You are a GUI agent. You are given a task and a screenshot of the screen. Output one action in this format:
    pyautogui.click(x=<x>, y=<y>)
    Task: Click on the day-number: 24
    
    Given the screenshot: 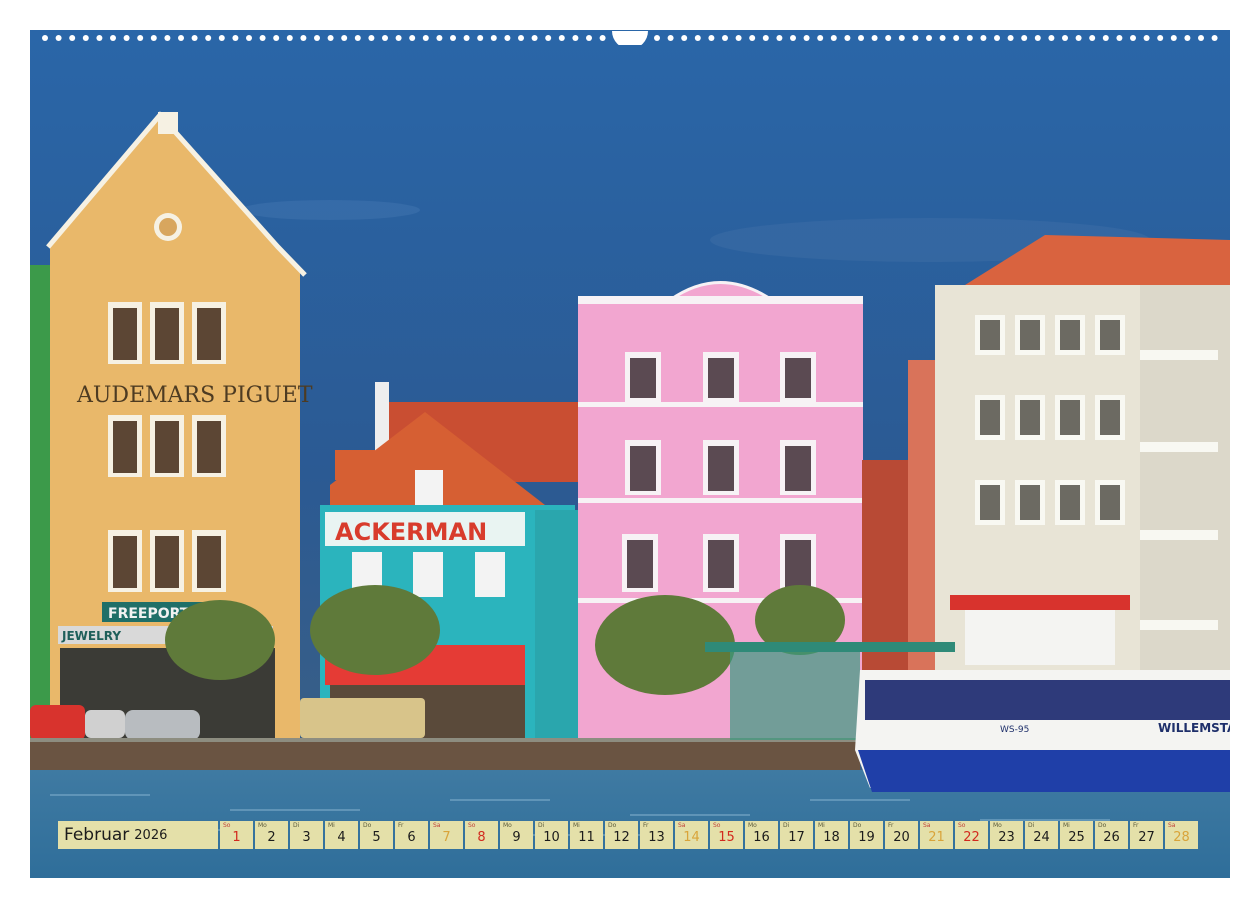 What is the action you would take?
    pyautogui.click(x=1041, y=837)
    